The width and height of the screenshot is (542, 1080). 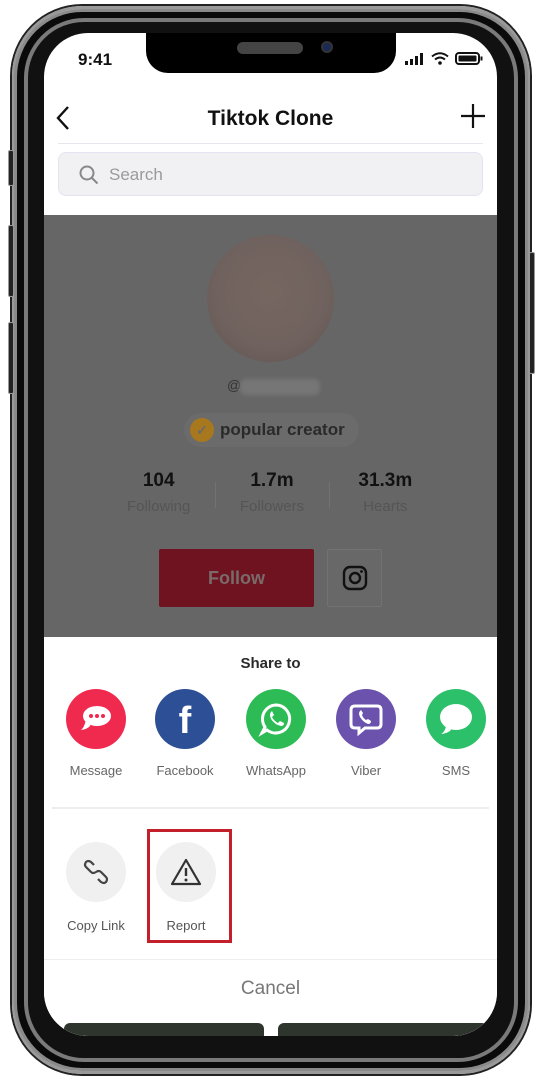 I want to click on video-thumbnails, so click(x=270, y=1029).